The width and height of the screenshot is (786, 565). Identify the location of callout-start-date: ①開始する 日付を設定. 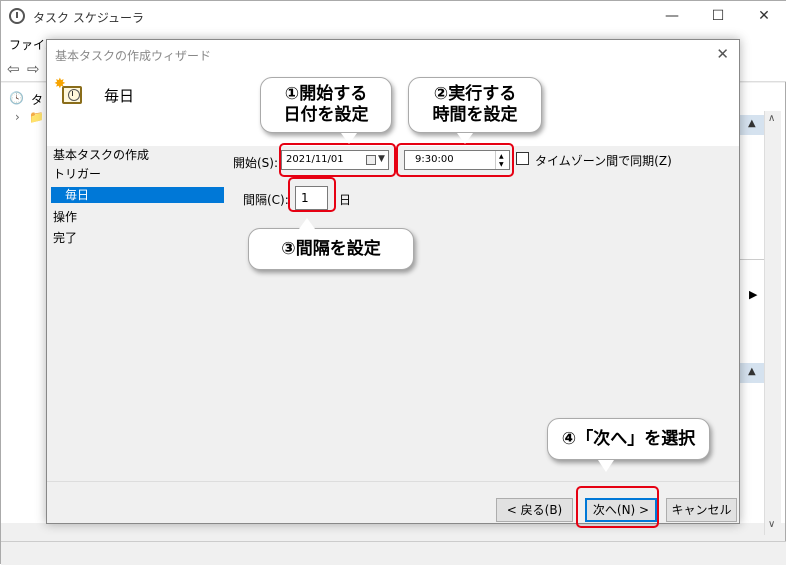
(326, 110).